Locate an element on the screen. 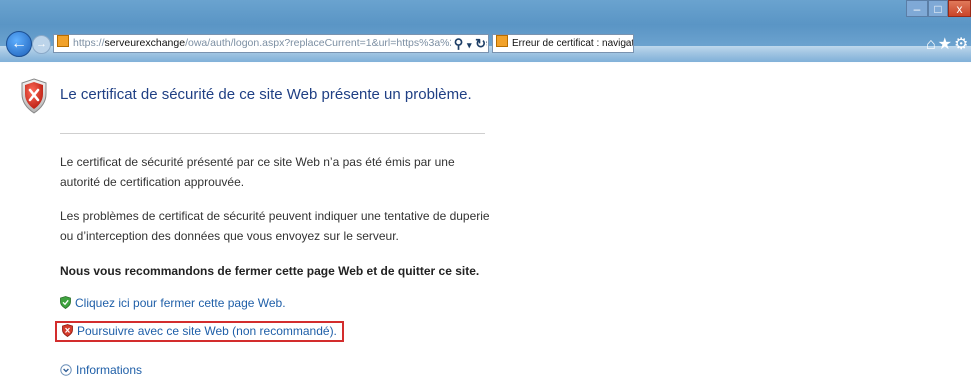 The image size is (971, 386). tab-certificate-error: Erreur de certificat : navigat... × is located at coordinates (563, 43).